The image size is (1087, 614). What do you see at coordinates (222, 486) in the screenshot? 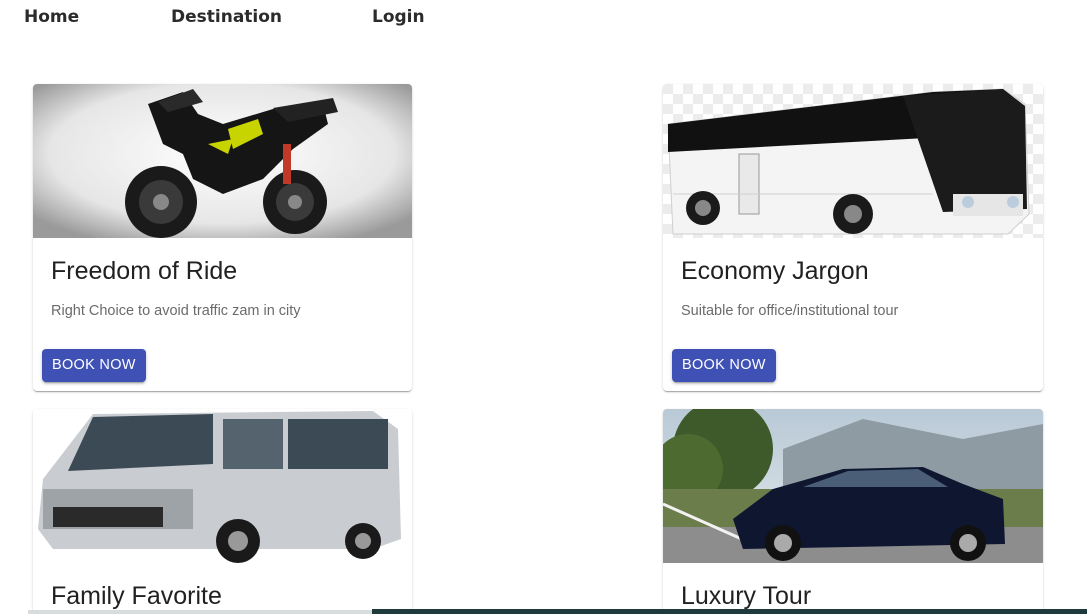
I see `van-image` at bounding box center [222, 486].